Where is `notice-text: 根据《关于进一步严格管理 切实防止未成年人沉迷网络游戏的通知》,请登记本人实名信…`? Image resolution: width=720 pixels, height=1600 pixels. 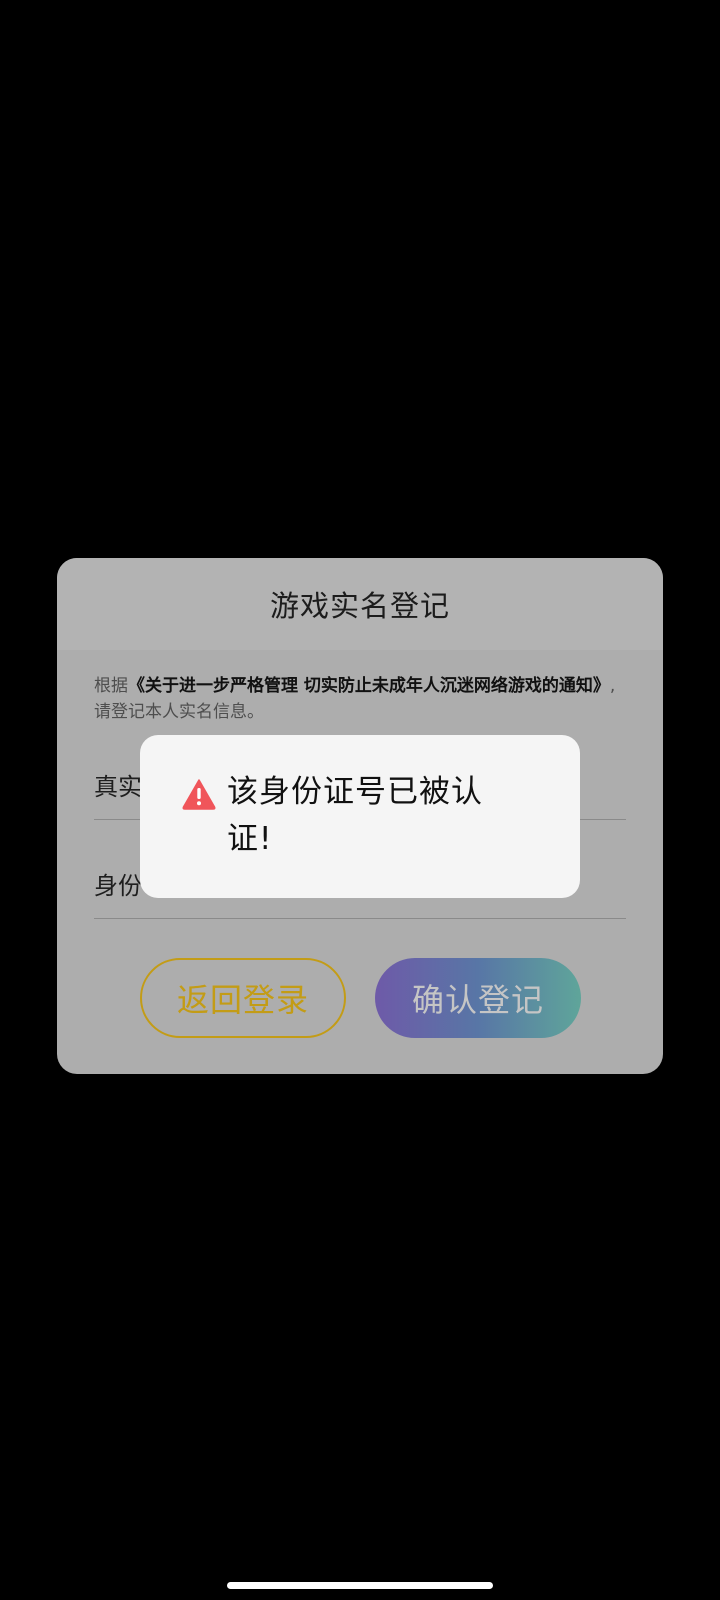
notice-text: 根据《关于进一步严格管理 切实防止未成年人沉迷网络游戏的通知》,请登记本人实名信… is located at coordinates (361, 699).